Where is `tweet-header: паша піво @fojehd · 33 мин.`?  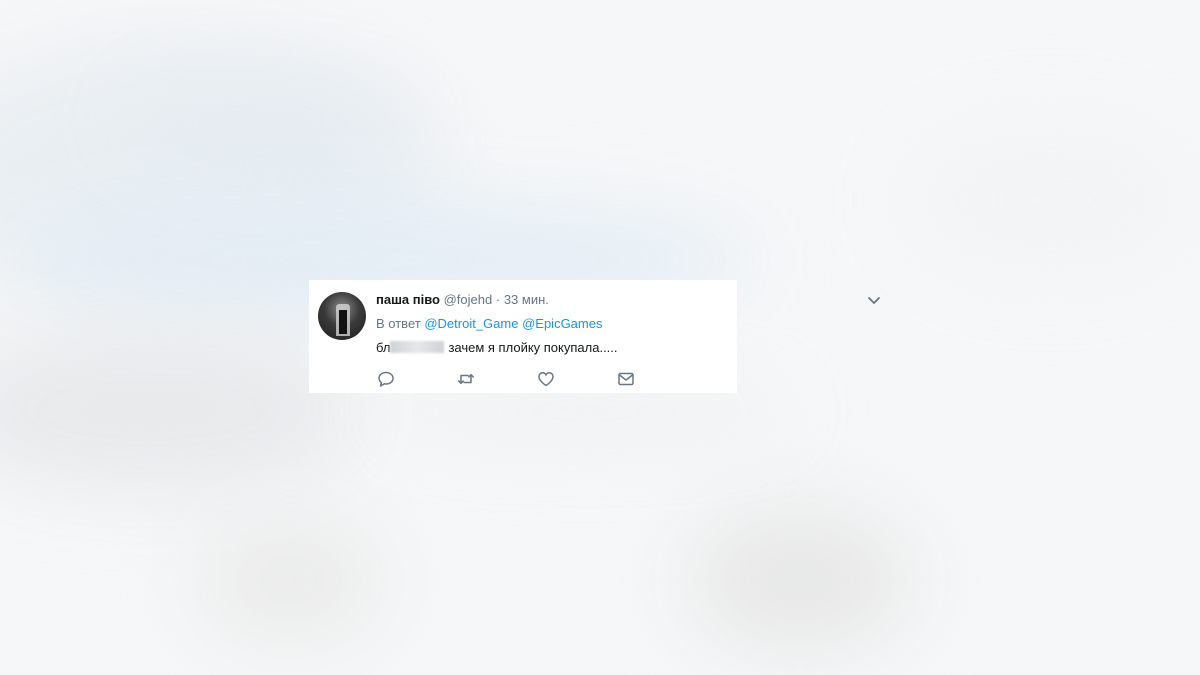
tweet-header: паша піво @fojehd · 33 мин. is located at coordinates (462, 300).